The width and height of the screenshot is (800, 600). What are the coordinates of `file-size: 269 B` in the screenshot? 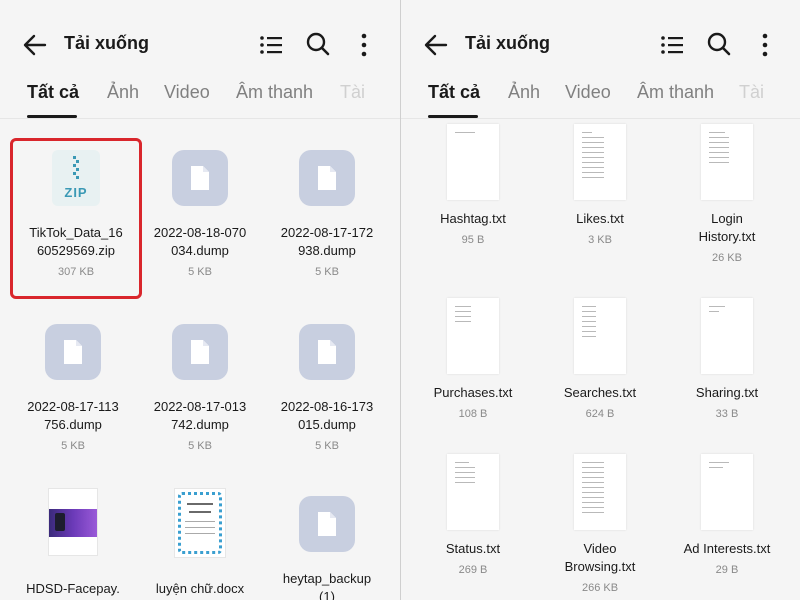 It's located at (473, 570).